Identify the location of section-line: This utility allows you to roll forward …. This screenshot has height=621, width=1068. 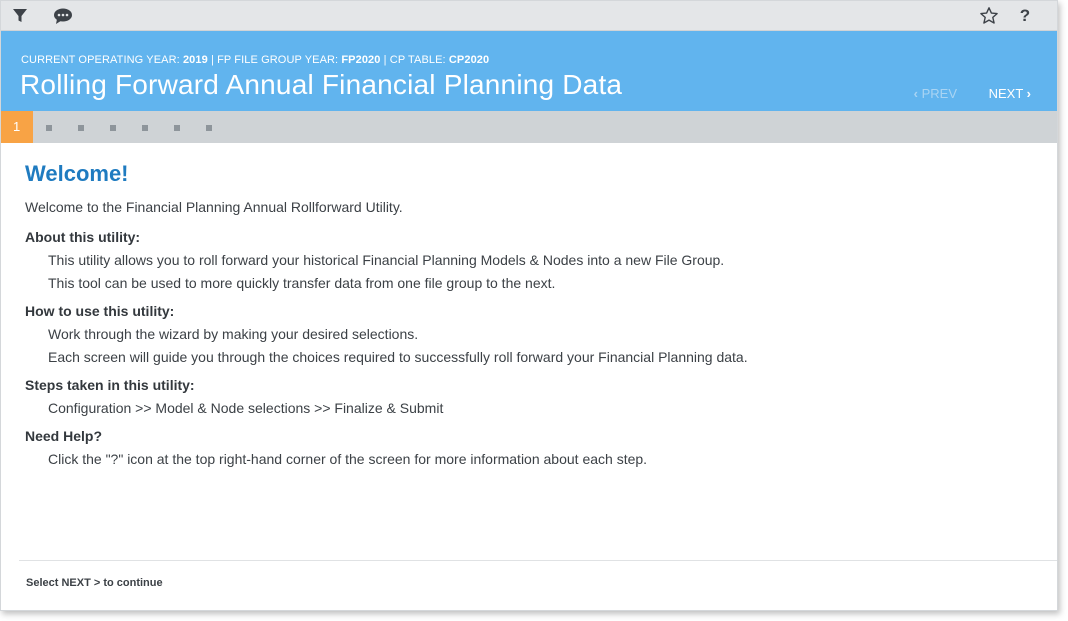
(386, 260).